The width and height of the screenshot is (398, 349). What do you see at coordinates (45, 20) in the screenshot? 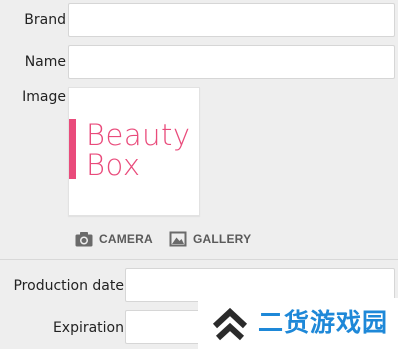
I see `brand-label: Brand` at bounding box center [45, 20].